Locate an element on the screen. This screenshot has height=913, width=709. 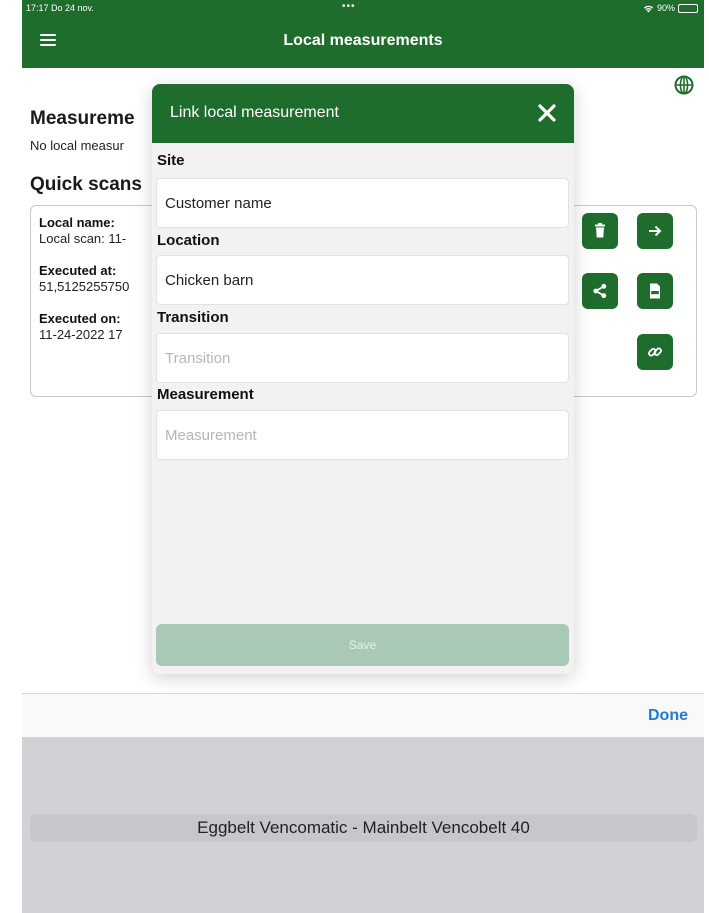
trash-icon is located at coordinates (600, 230).